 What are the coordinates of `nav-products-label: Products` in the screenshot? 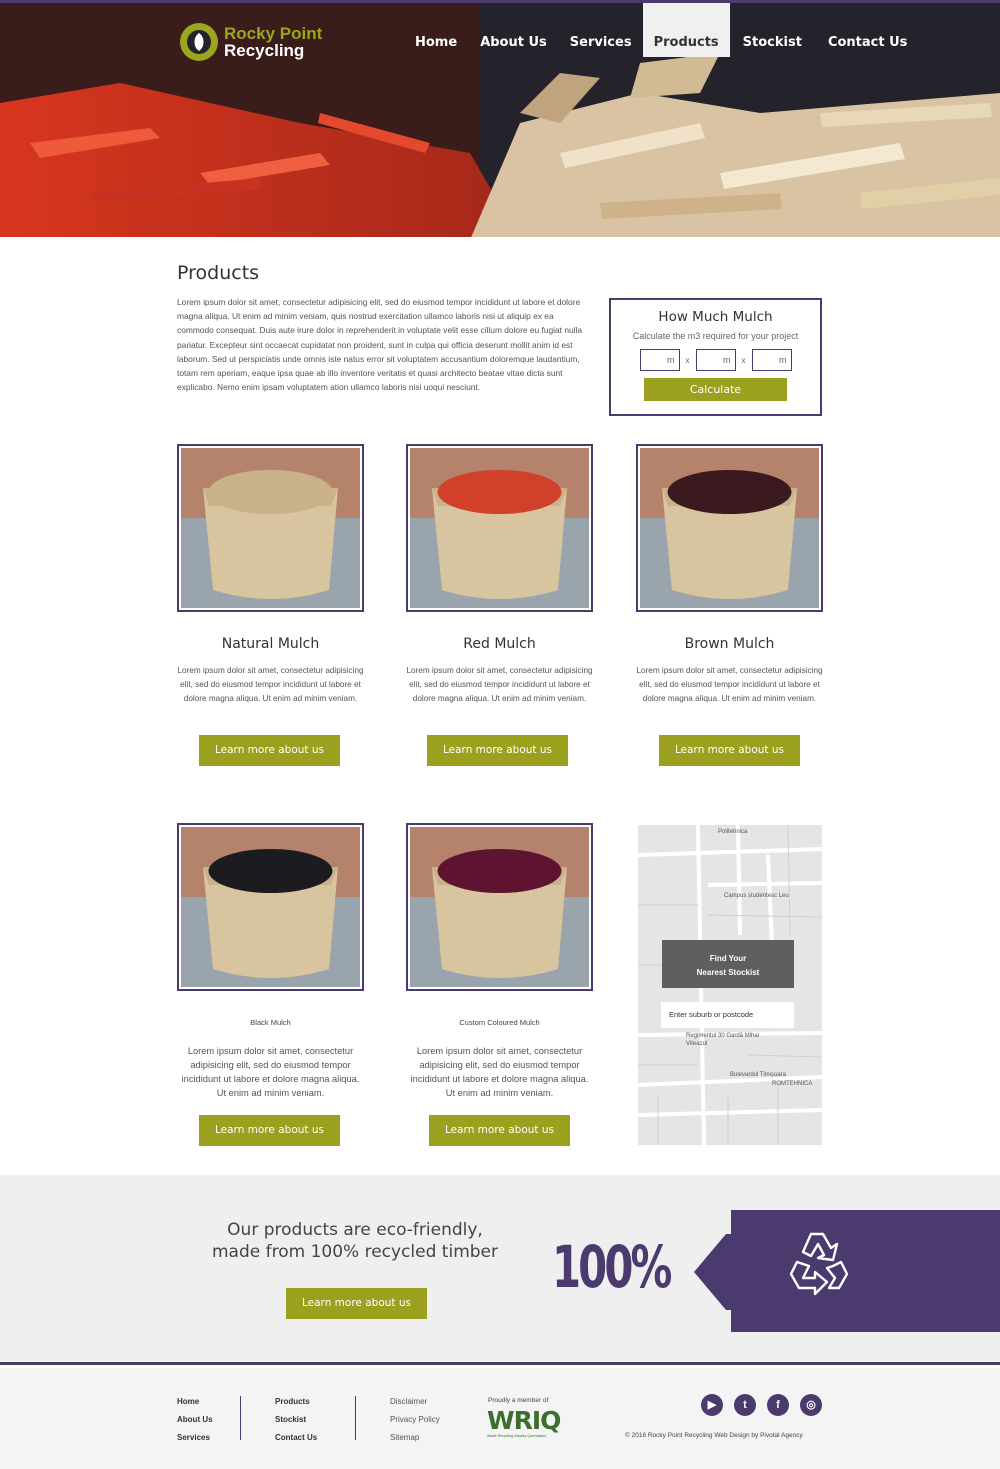 It's located at (686, 42).